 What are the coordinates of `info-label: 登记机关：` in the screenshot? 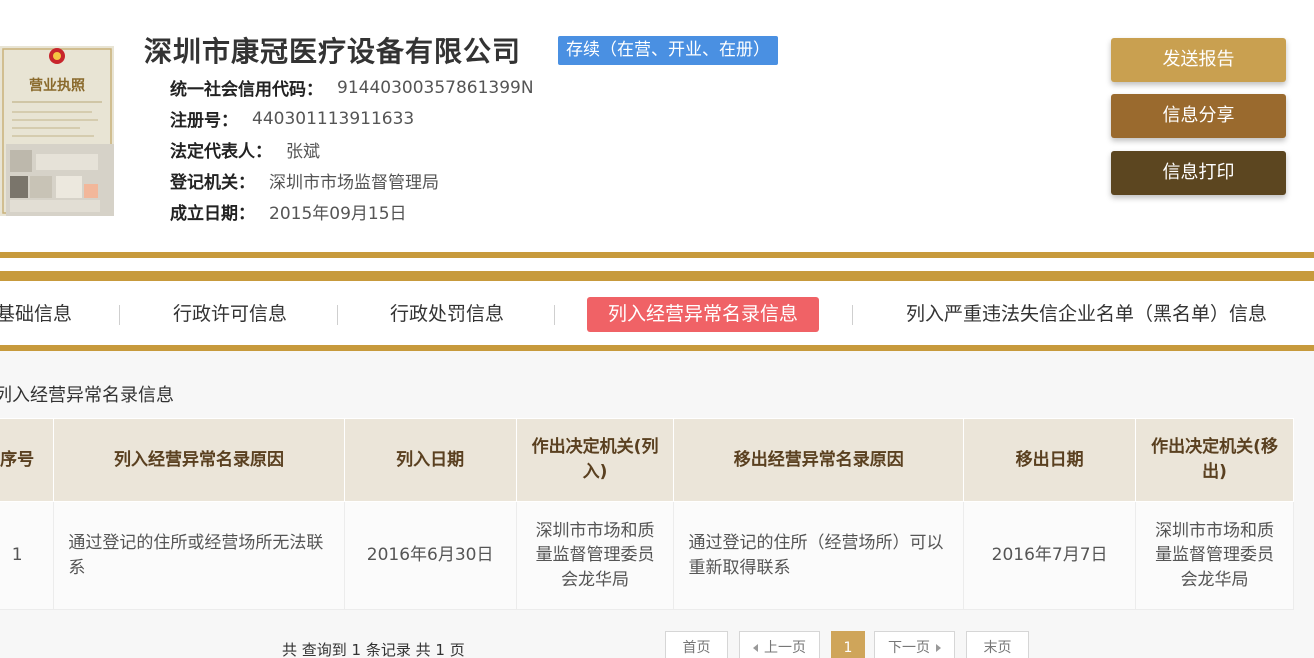 It's located at (212, 183).